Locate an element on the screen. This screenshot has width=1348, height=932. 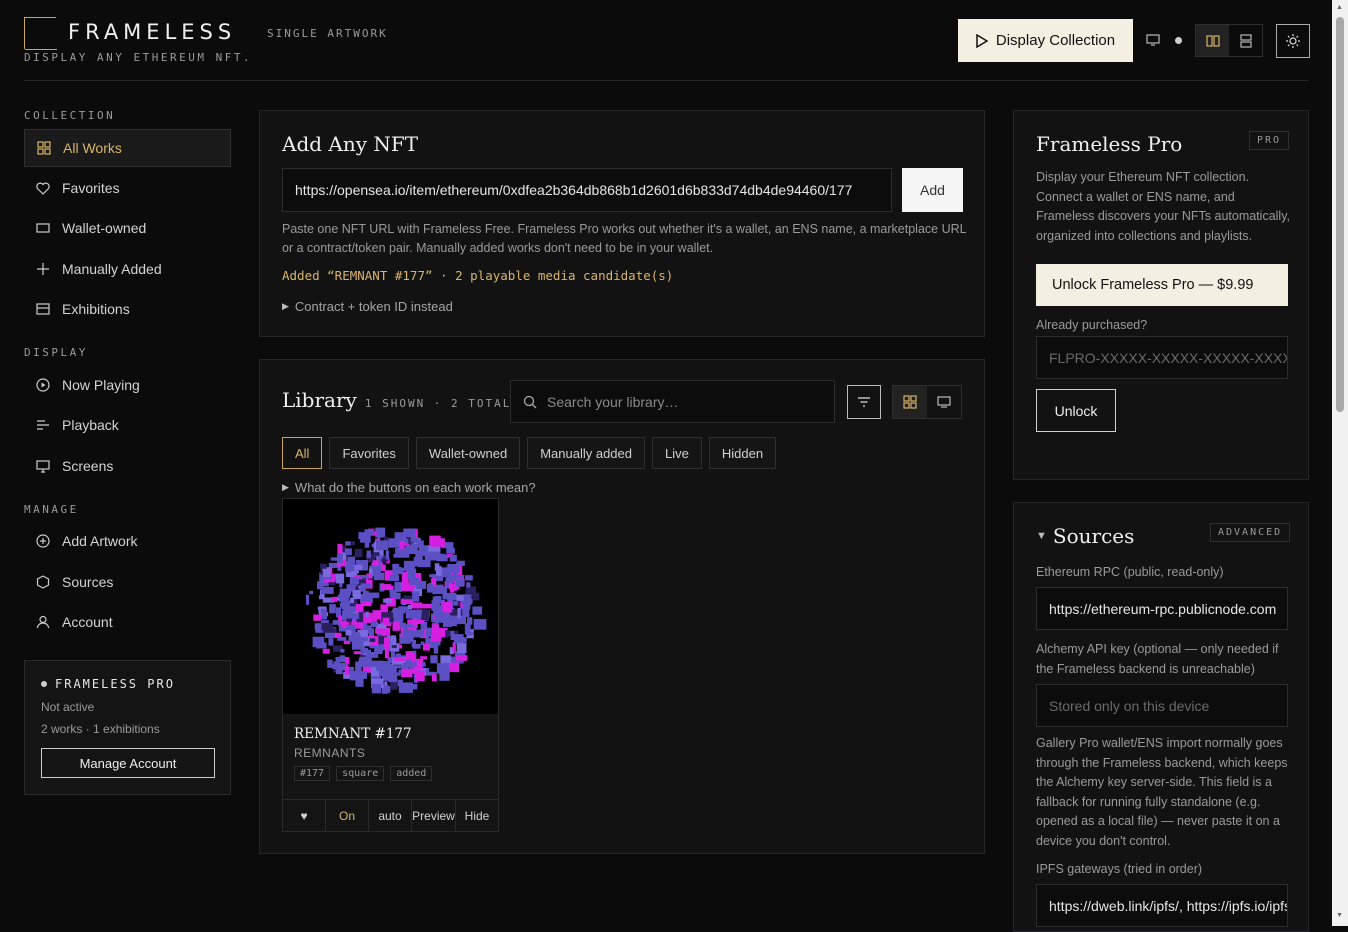
chip-hidden: Hidden is located at coordinates (742, 453).